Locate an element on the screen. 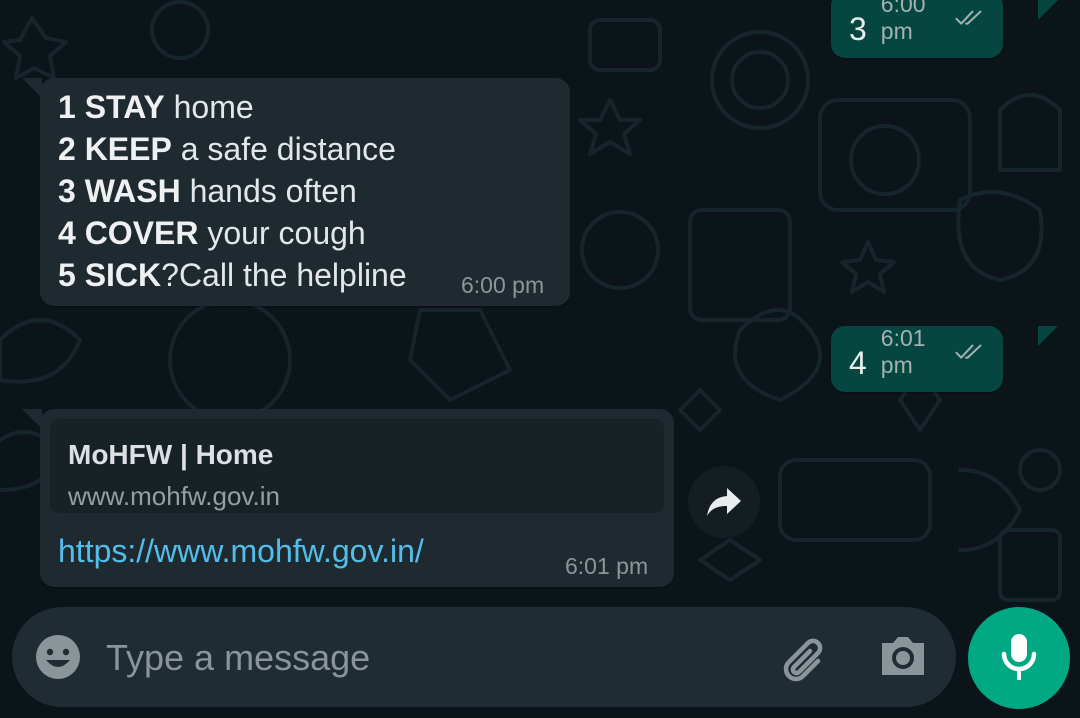  mic-icon is located at coordinates (1019, 657).